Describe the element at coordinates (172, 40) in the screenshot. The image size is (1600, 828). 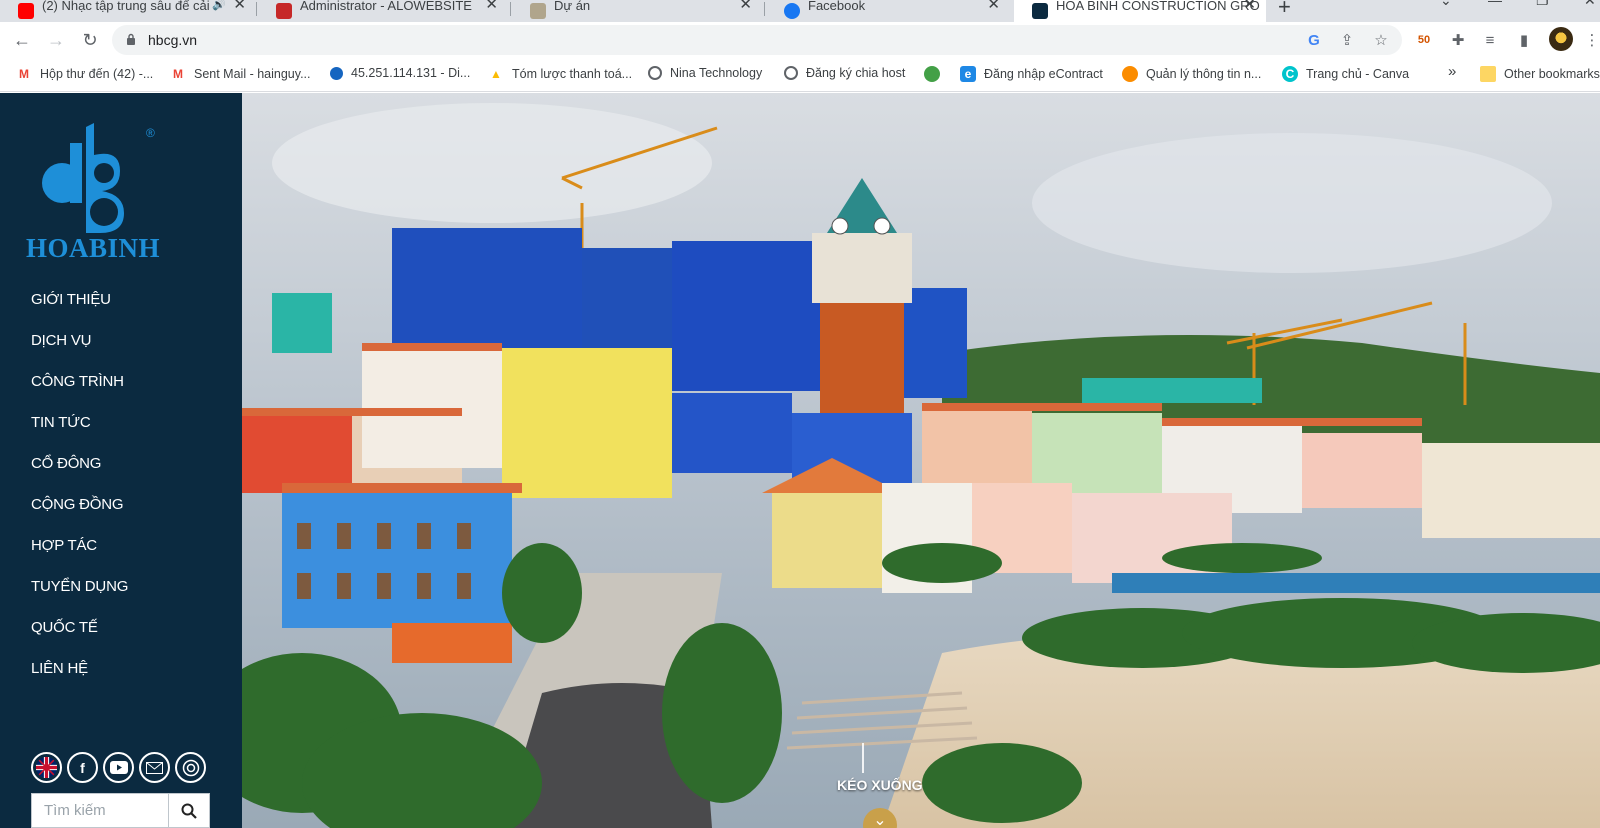
I see `url-text: hbcg.vn` at that location.